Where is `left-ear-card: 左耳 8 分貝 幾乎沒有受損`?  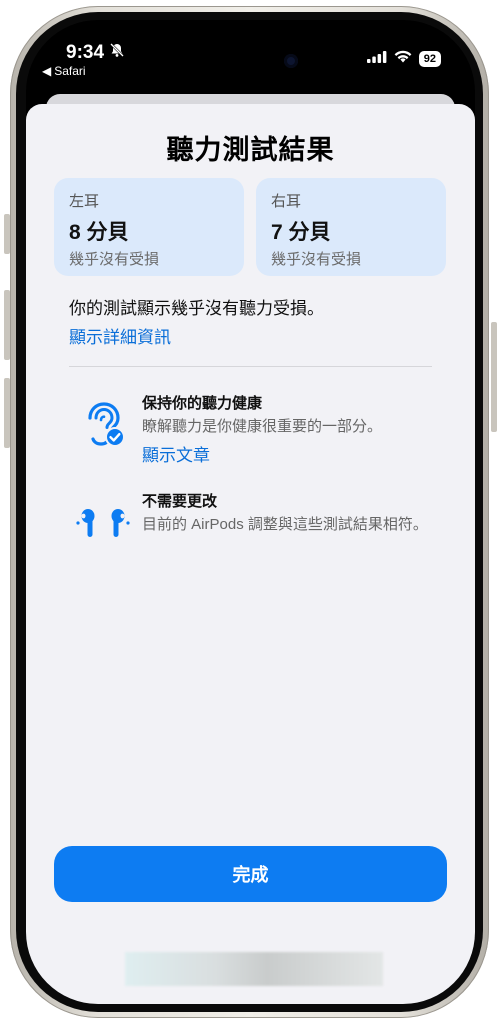 left-ear-card: 左耳 8 分貝 幾乎沒有受損 is located at coordinates (149, 227).